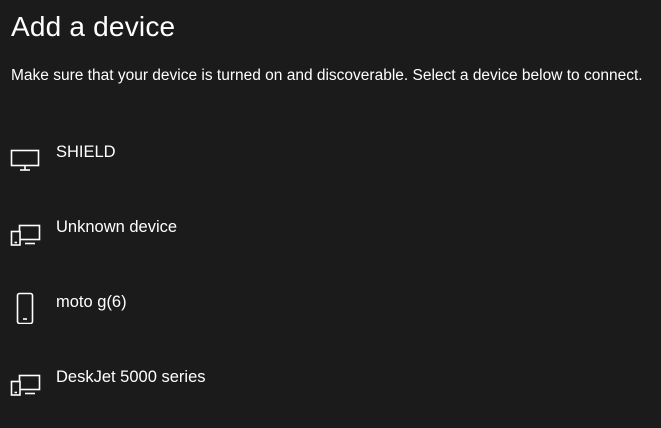  What do you see at coordinates (26, 157) in the screenshot?
I see `monitor-icon` at bounding box center [26, 157].